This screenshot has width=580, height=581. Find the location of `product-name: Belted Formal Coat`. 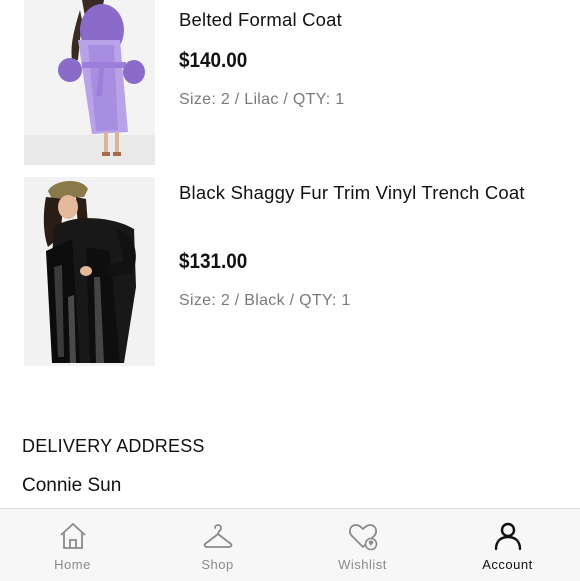

product-name: Belted Formal Coat is located at coordinates (359, 19).